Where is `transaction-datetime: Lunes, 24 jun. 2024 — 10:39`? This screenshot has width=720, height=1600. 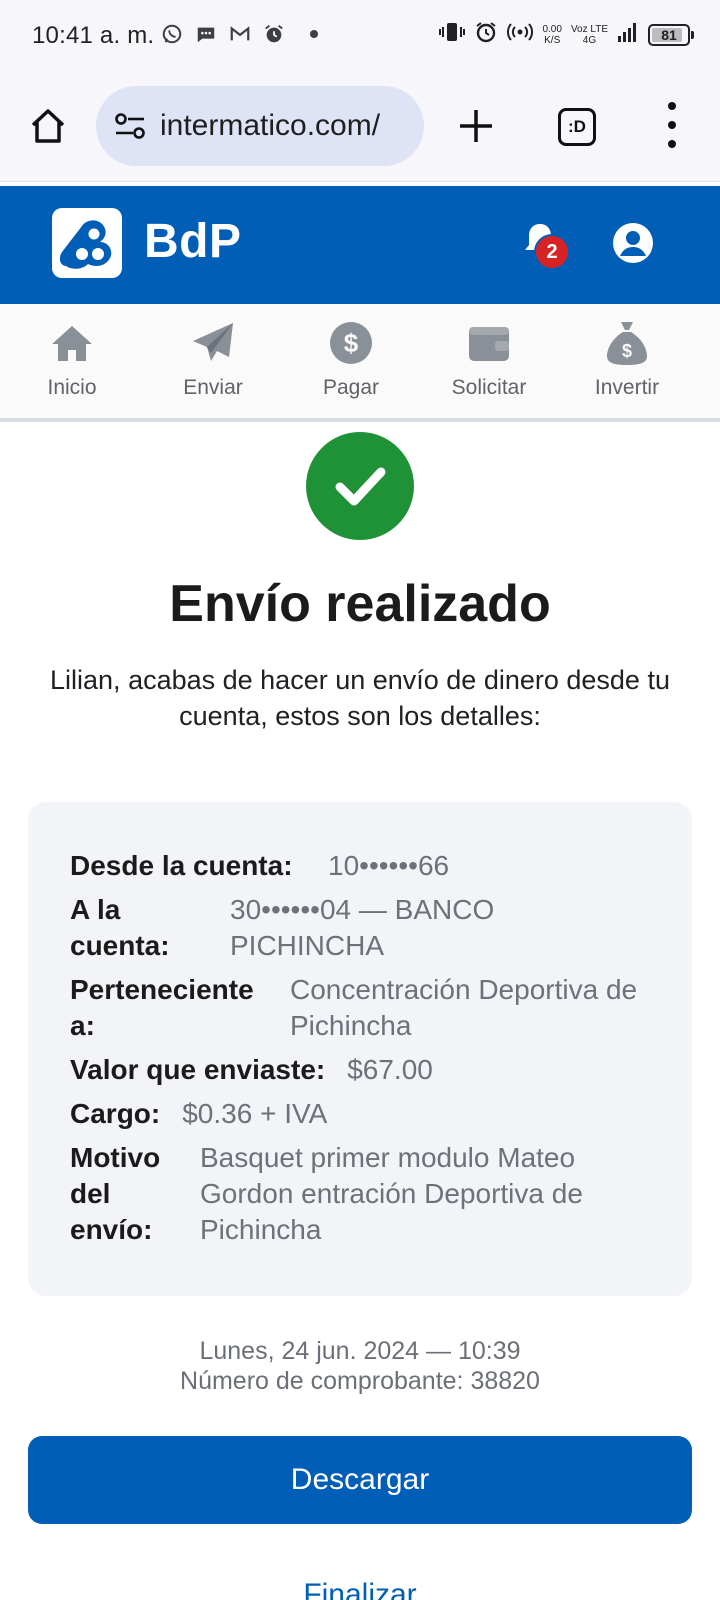
transaction-datetime: Lunes, 24 jun. 2024 — 10:39 is located at coordinates (360, 1351).